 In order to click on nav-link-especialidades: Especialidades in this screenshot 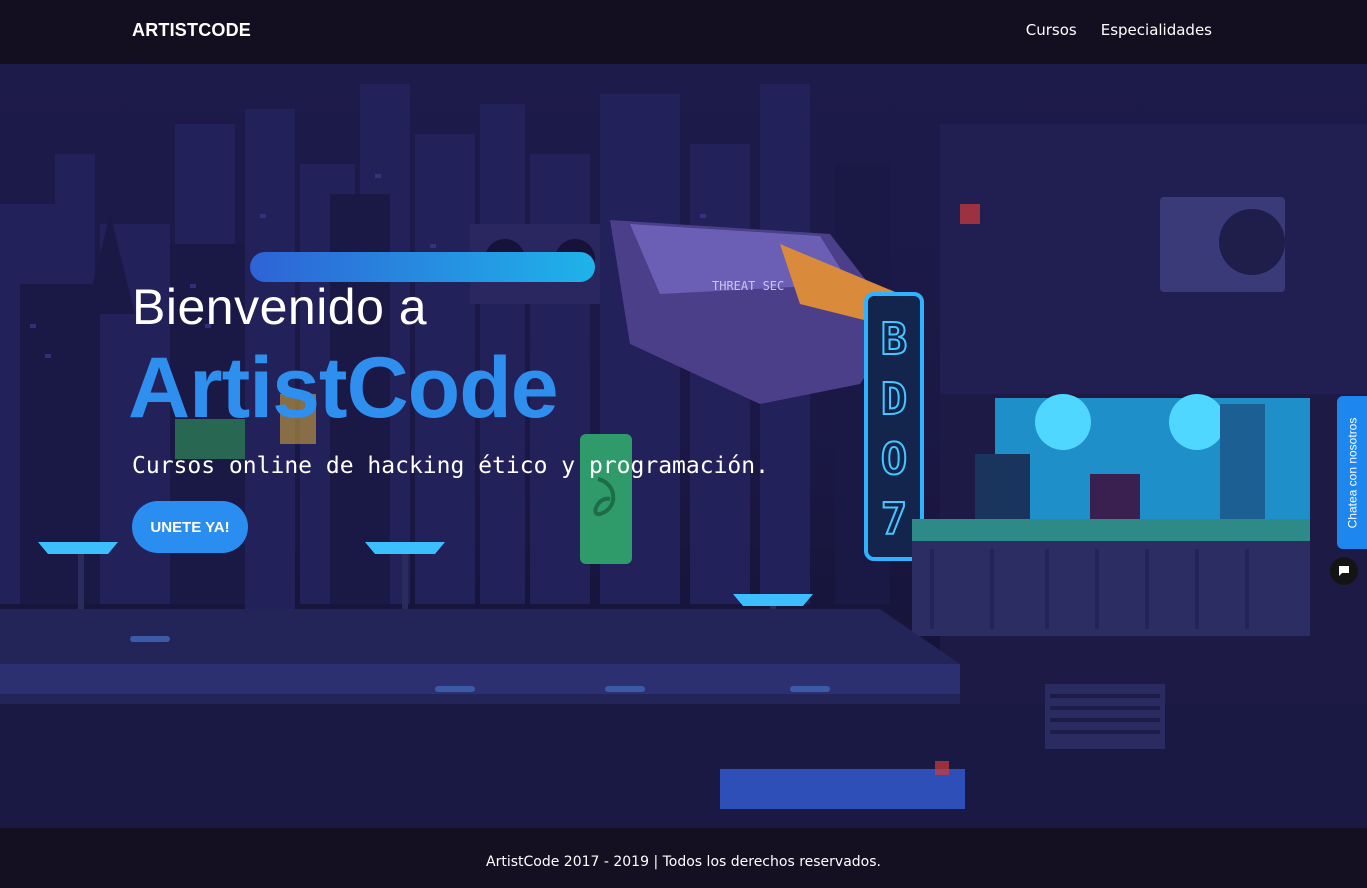, I will do `click(1156, 30)`.